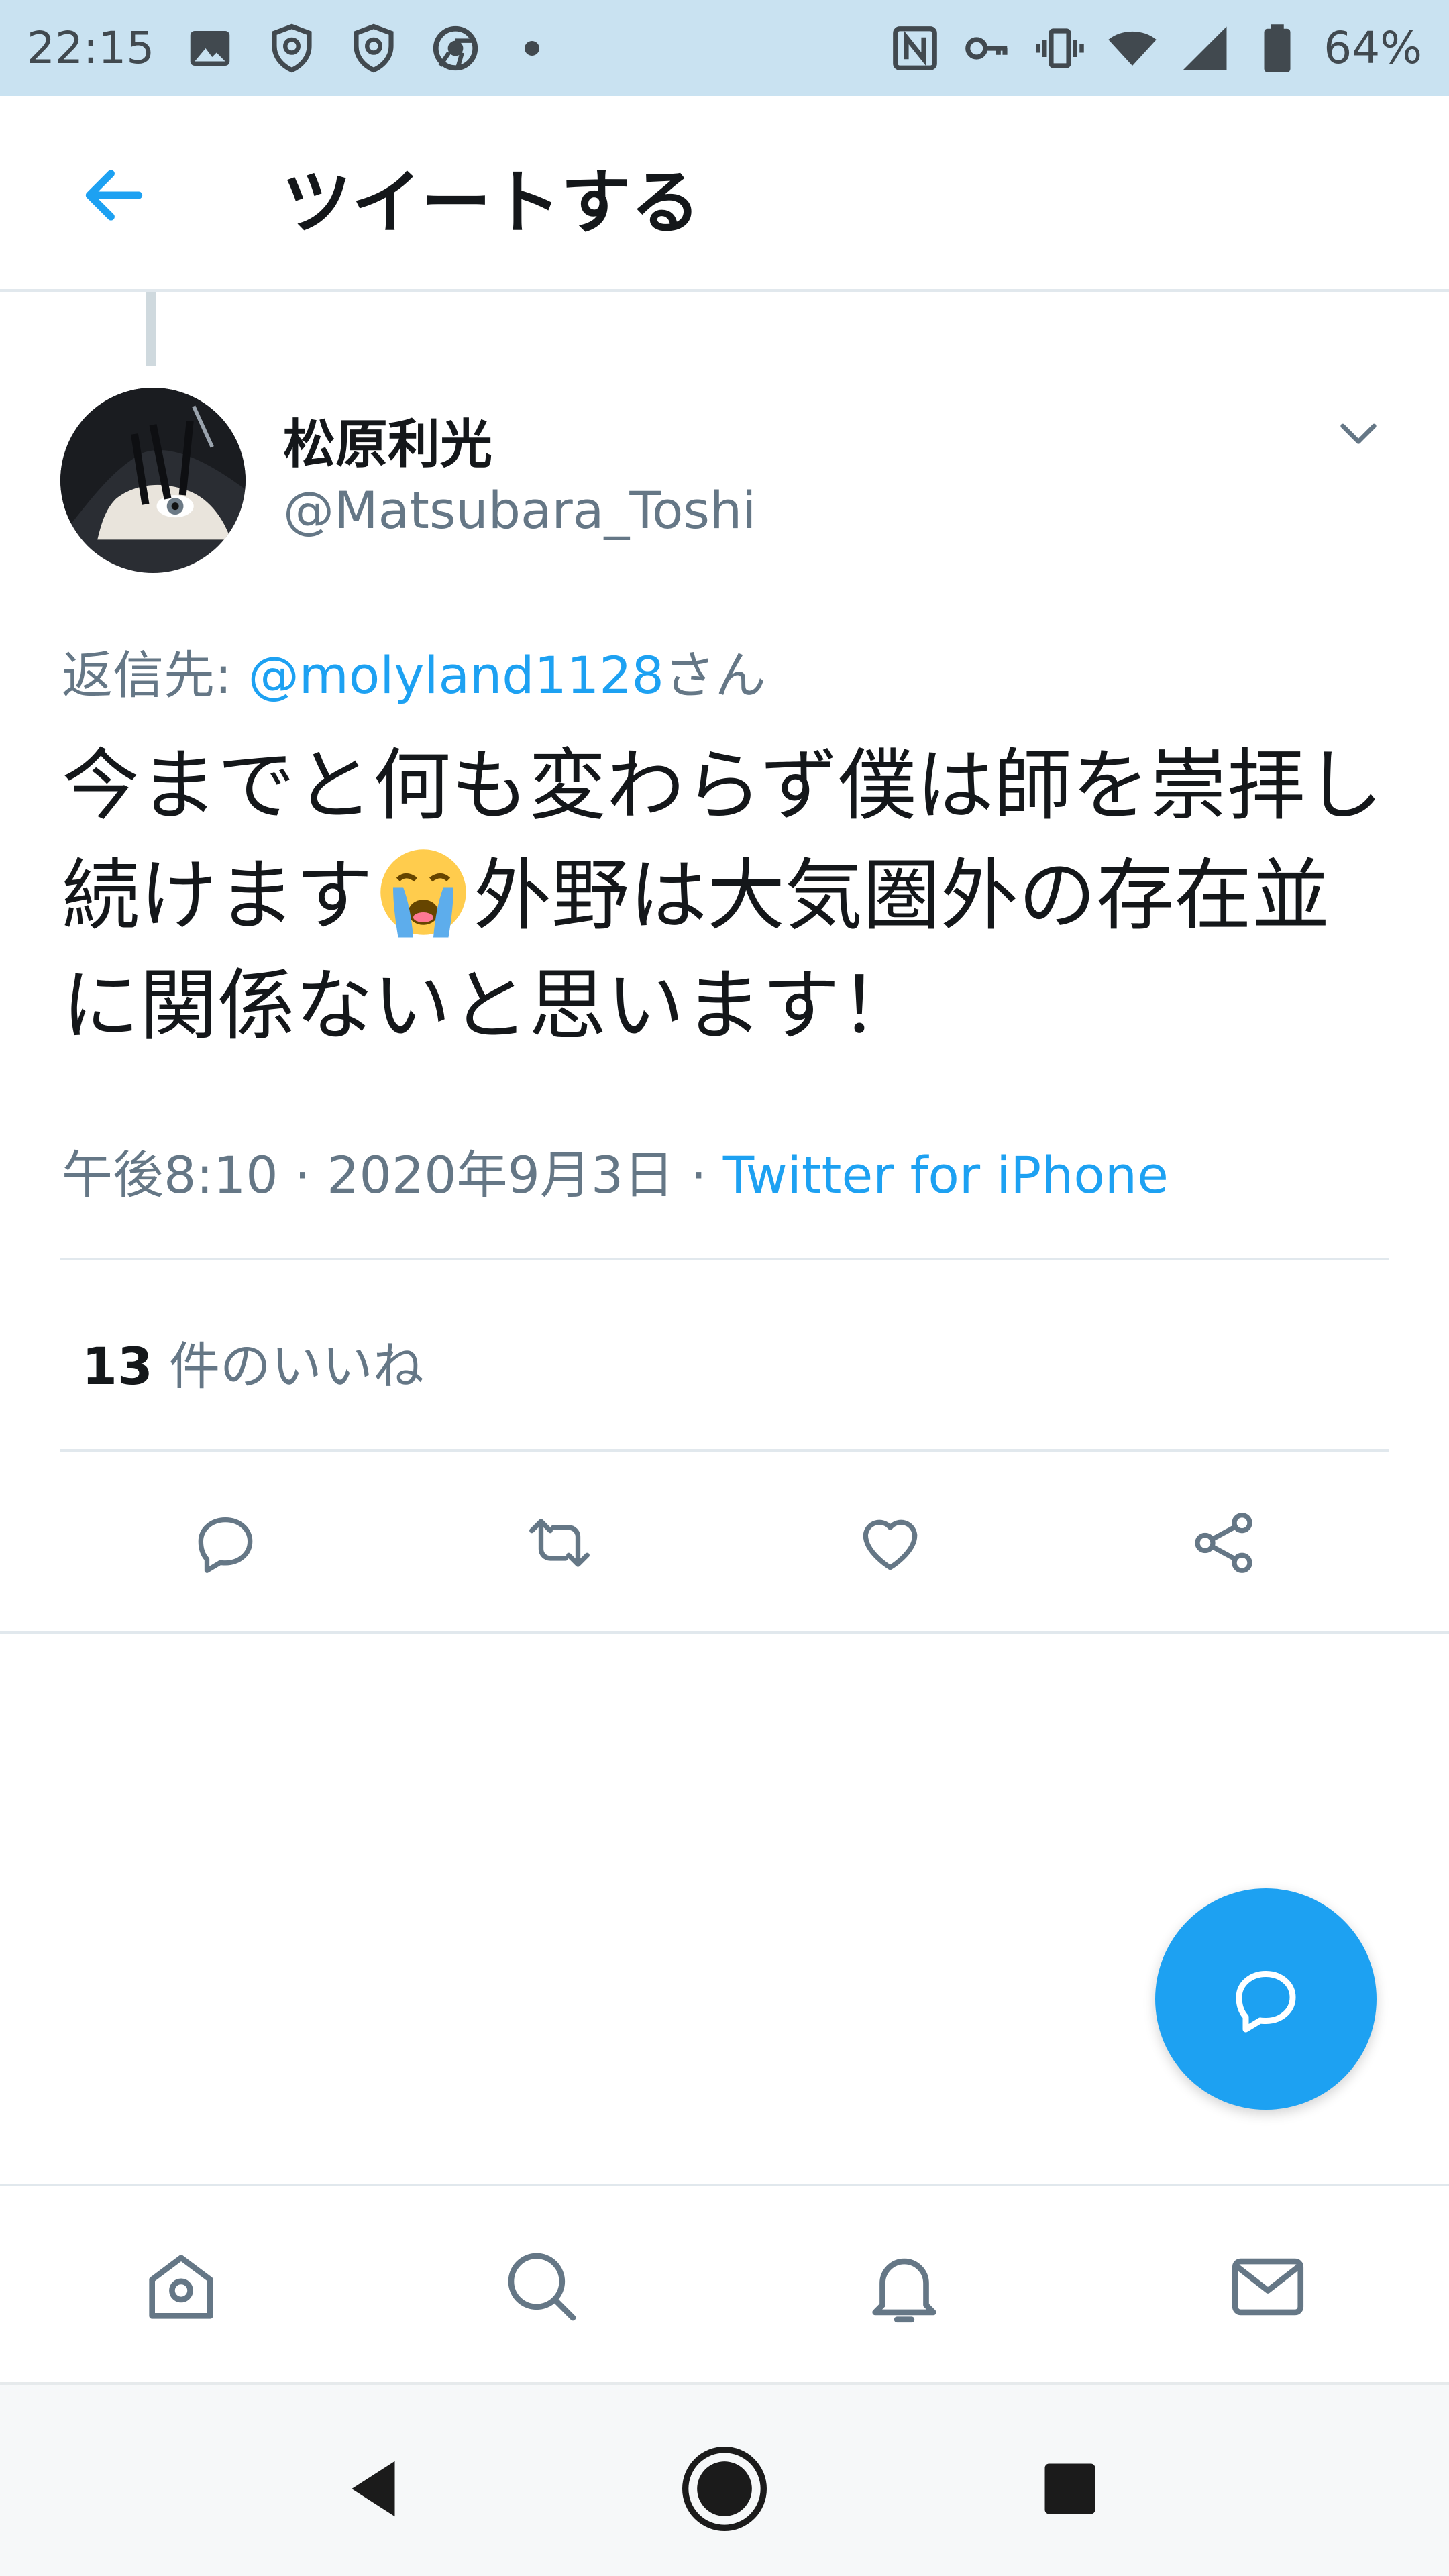 The image size is (1449, 2576). I want to click on likes-count: 13, so click(117, 1366).